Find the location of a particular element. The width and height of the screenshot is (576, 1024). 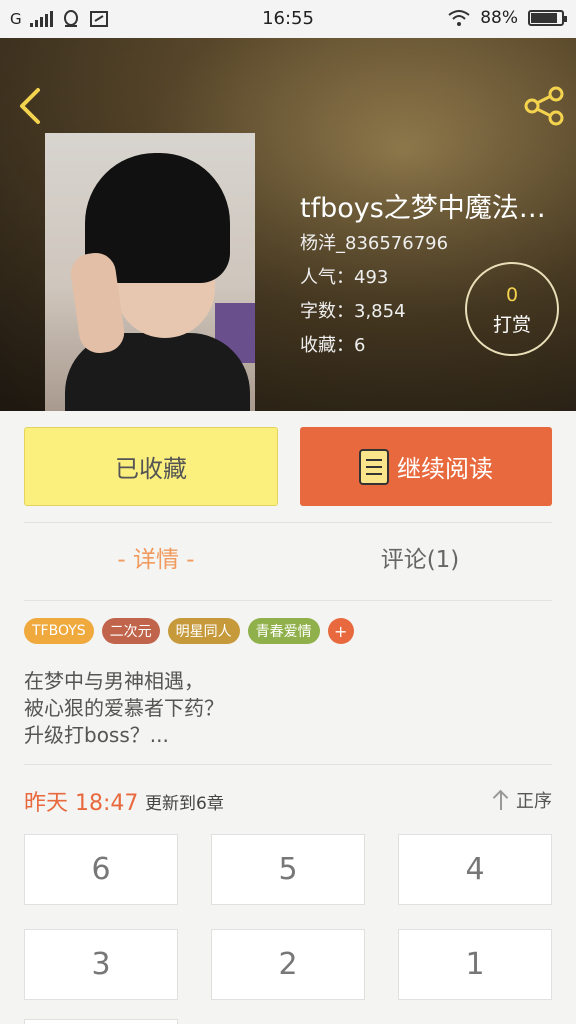

update-time: 昨天 18:47 is located at coordinates (81, 803).